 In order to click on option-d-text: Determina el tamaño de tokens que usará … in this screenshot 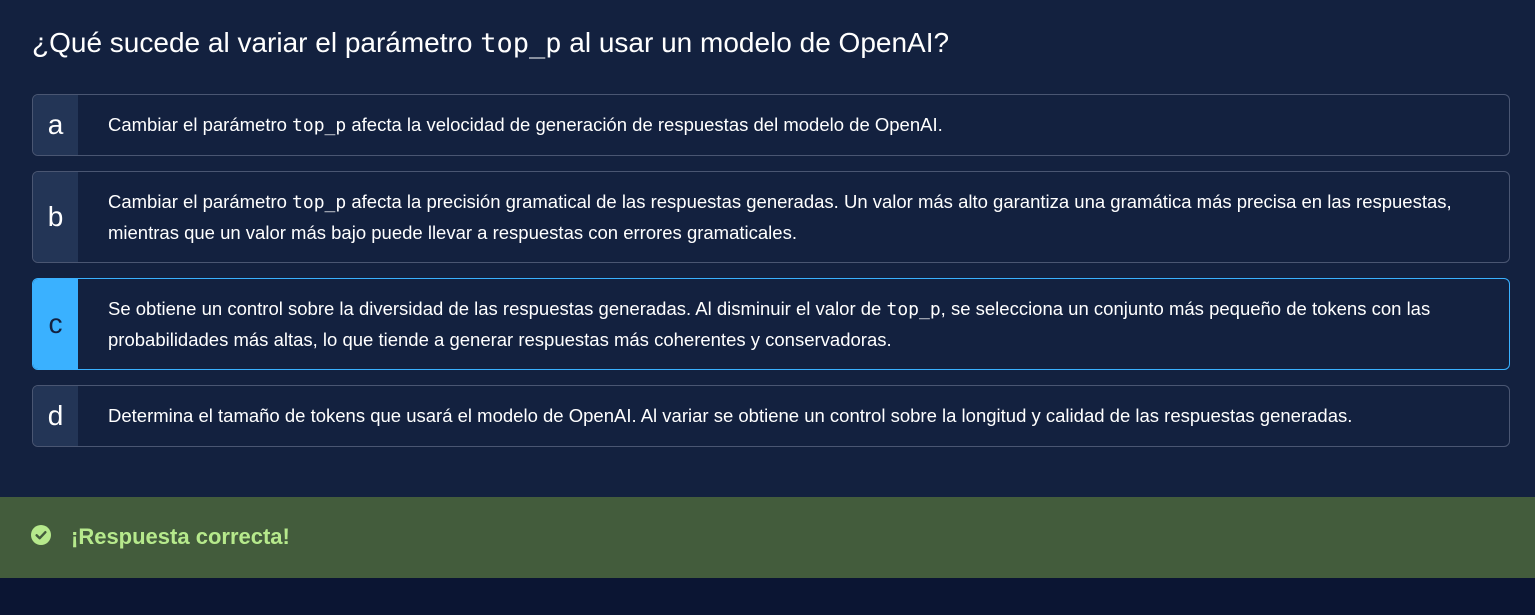, I will do `click(730, 415)`.